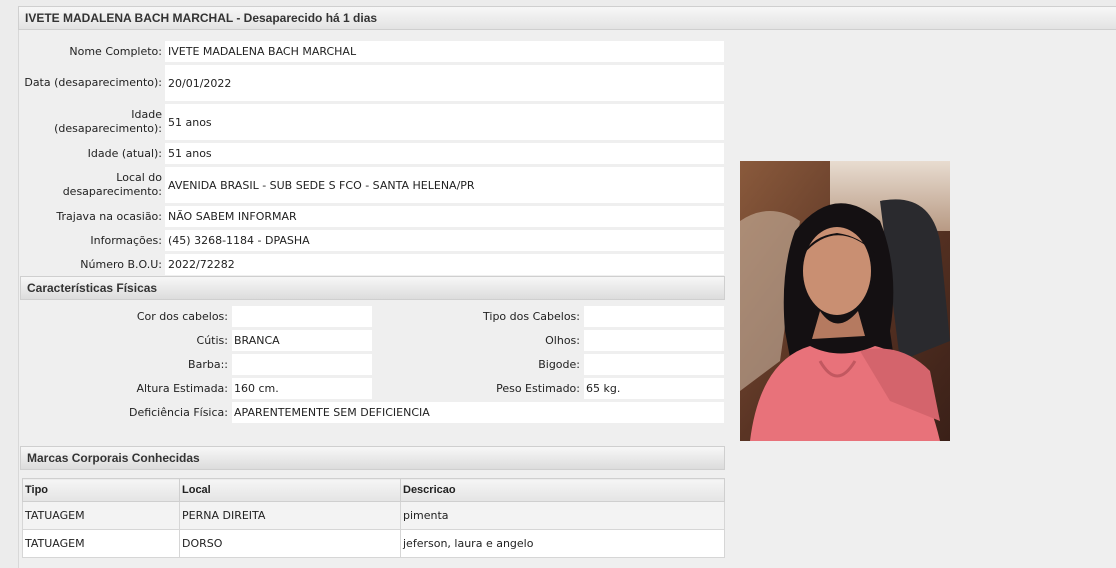  I want to click on info-value: (45) 3268-1184 - DPASHA, so click(444, 240).